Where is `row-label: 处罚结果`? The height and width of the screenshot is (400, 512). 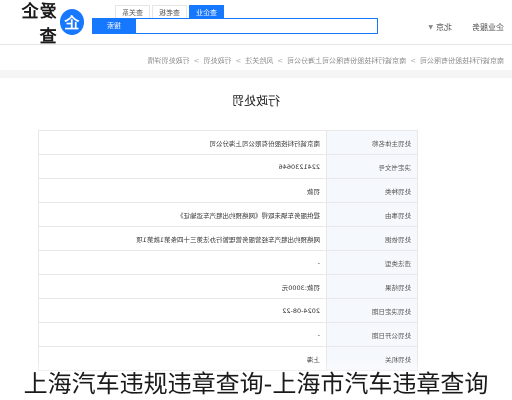 row-label: 处罚结果 is located at coordinates (372, 286).